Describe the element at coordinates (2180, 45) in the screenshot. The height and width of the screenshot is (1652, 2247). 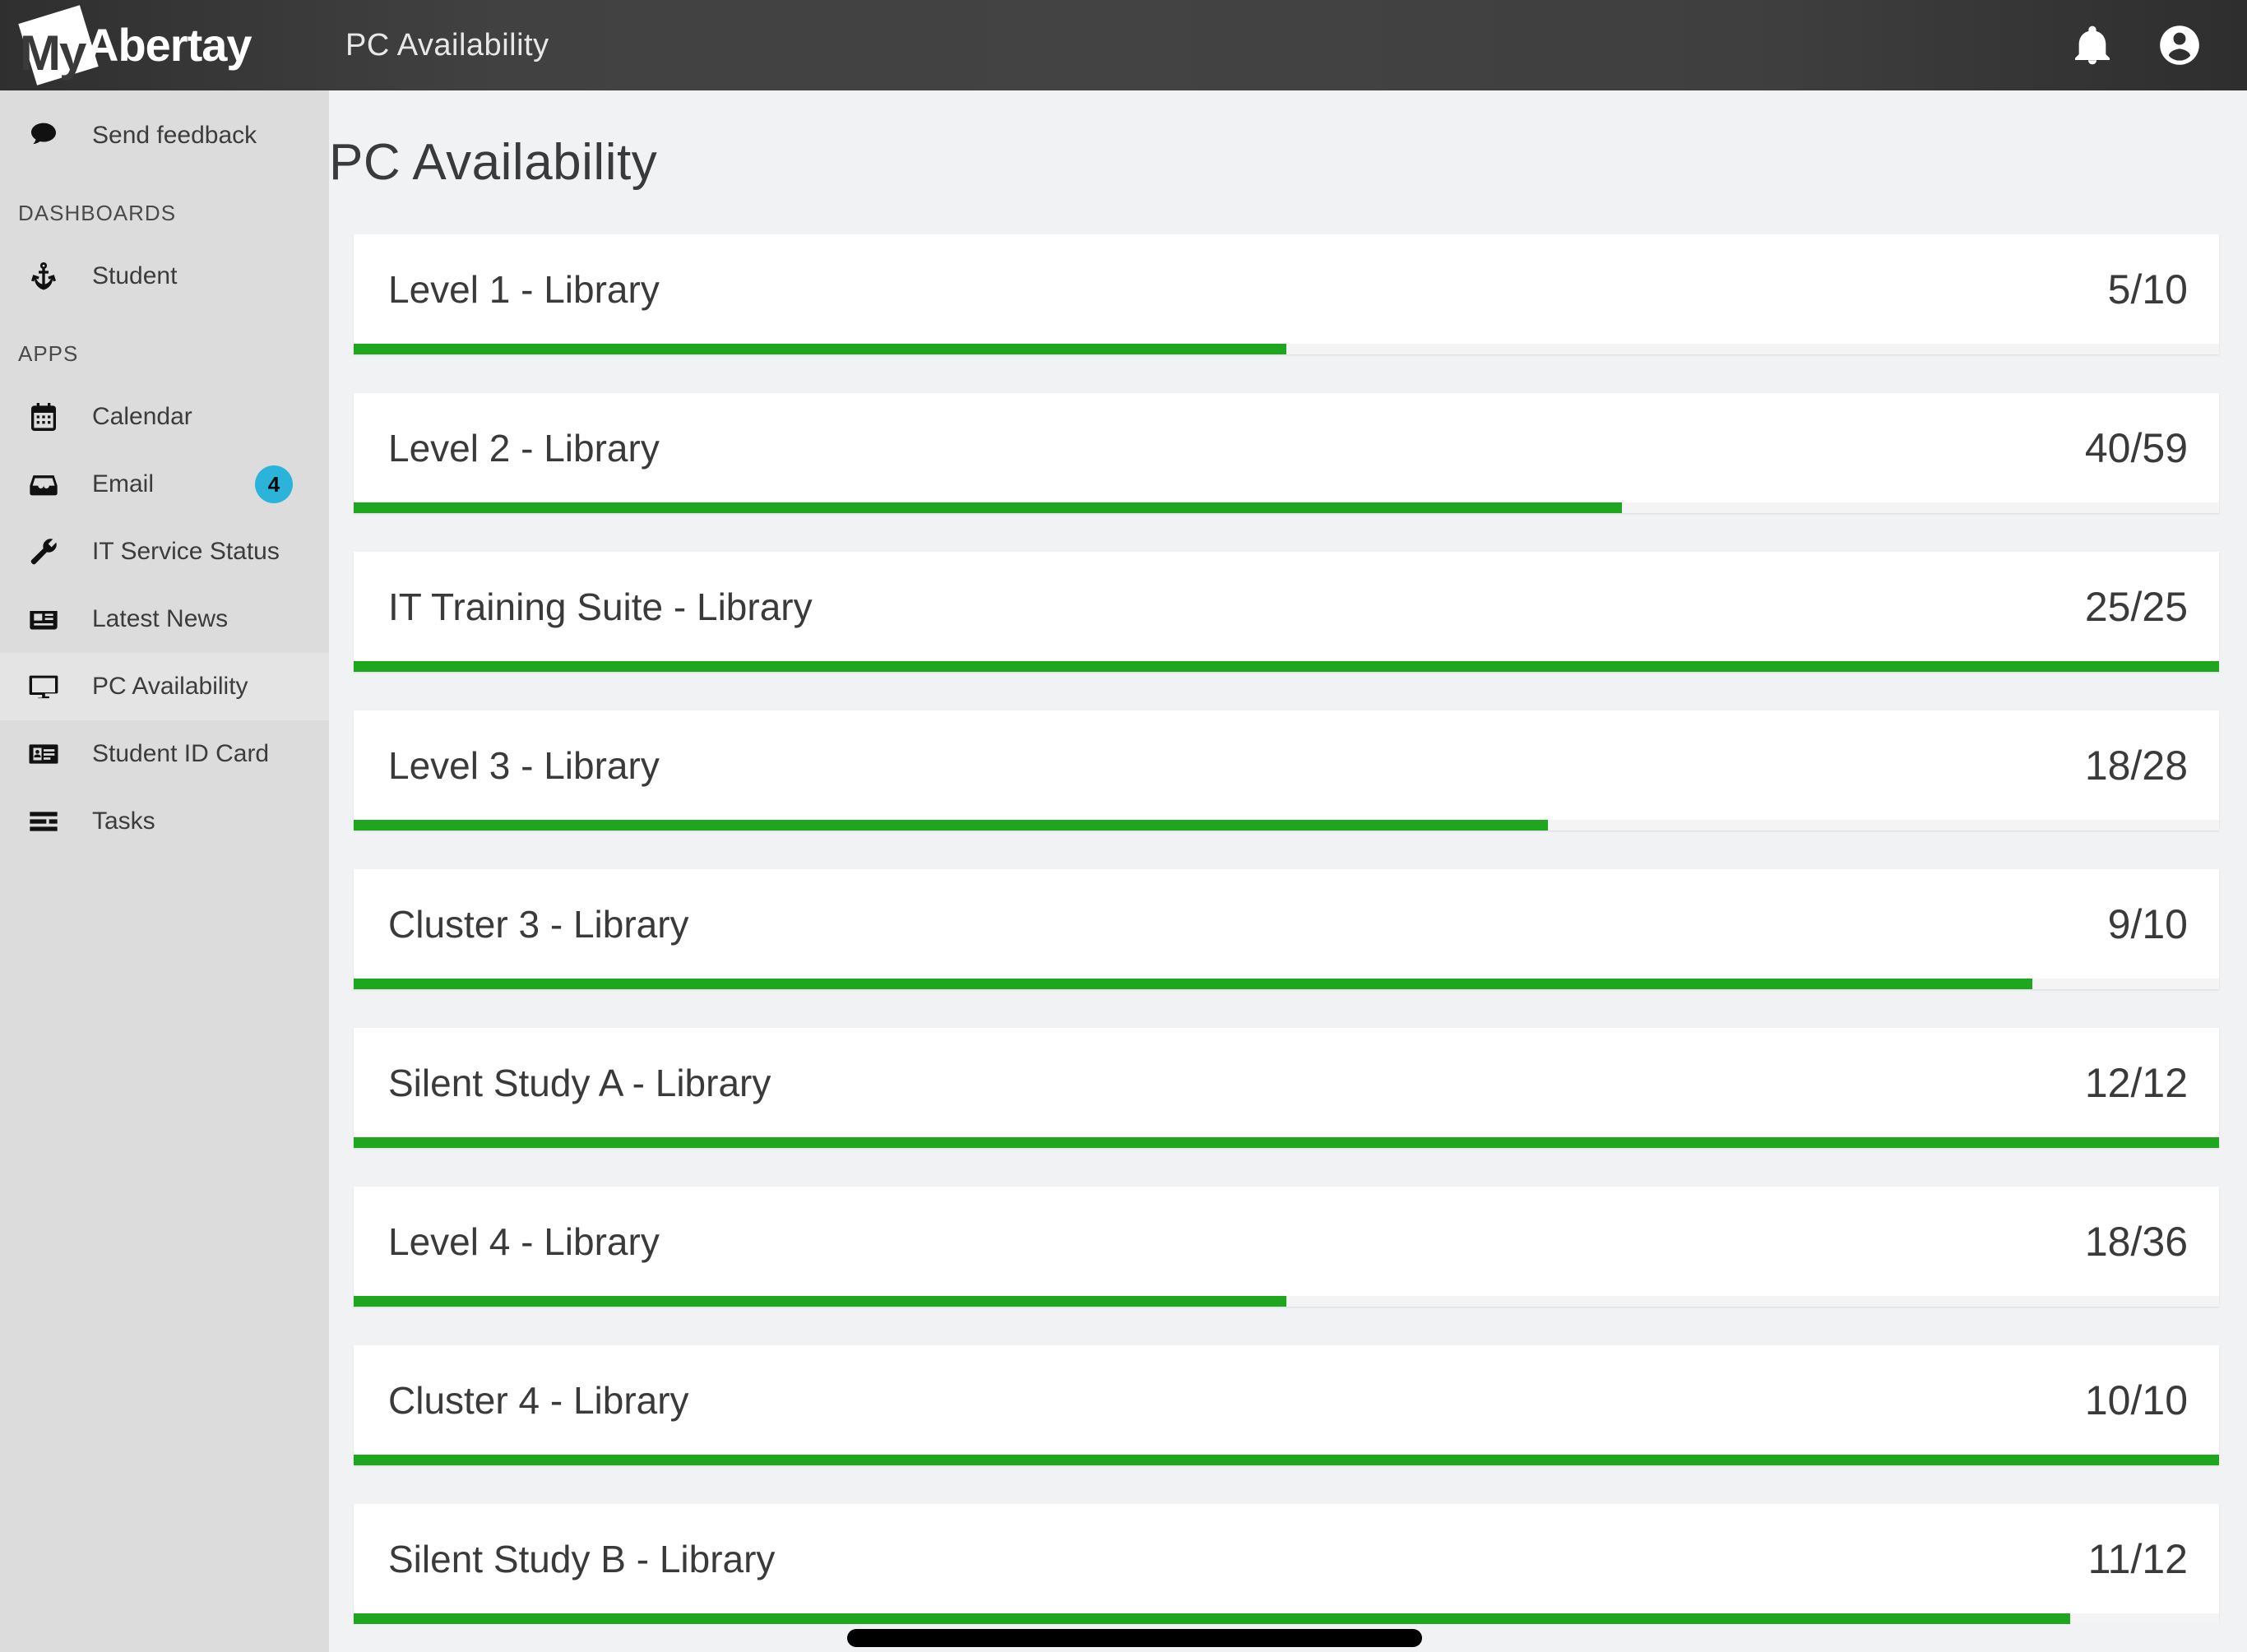
I see `user-account-icon` at that location.